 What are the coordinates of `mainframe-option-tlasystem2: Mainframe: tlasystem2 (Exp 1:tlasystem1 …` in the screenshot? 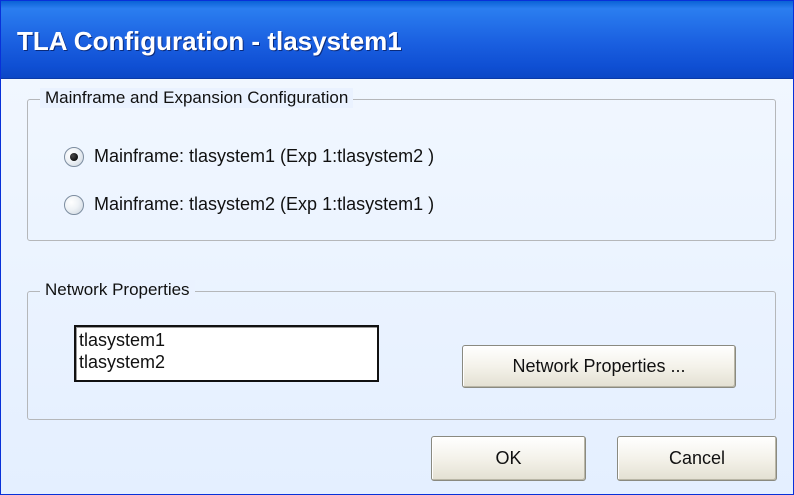 It's located at (249, 204).